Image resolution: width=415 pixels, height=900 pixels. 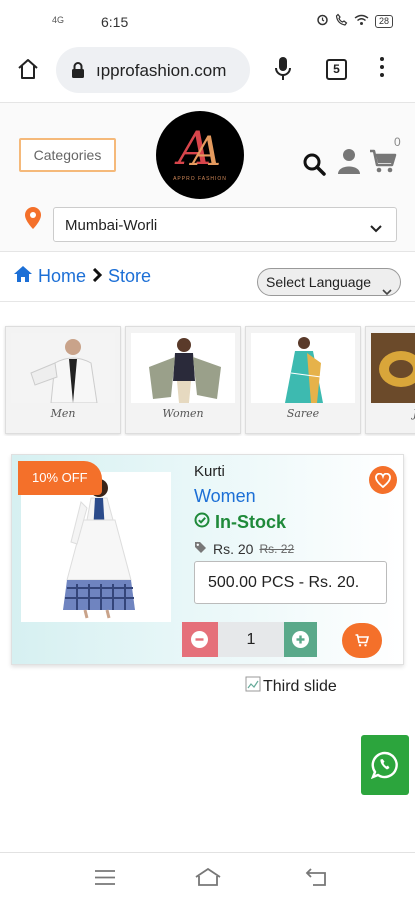 I want to click on user-icon, so click(x=349, y=163).